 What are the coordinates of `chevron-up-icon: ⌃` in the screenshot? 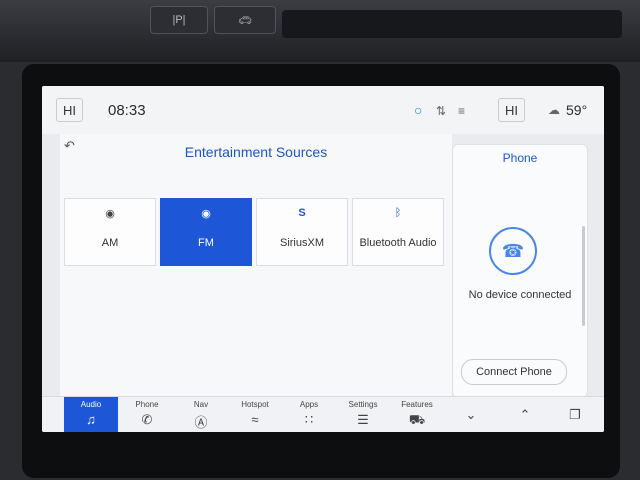 It's located at (525, 414).